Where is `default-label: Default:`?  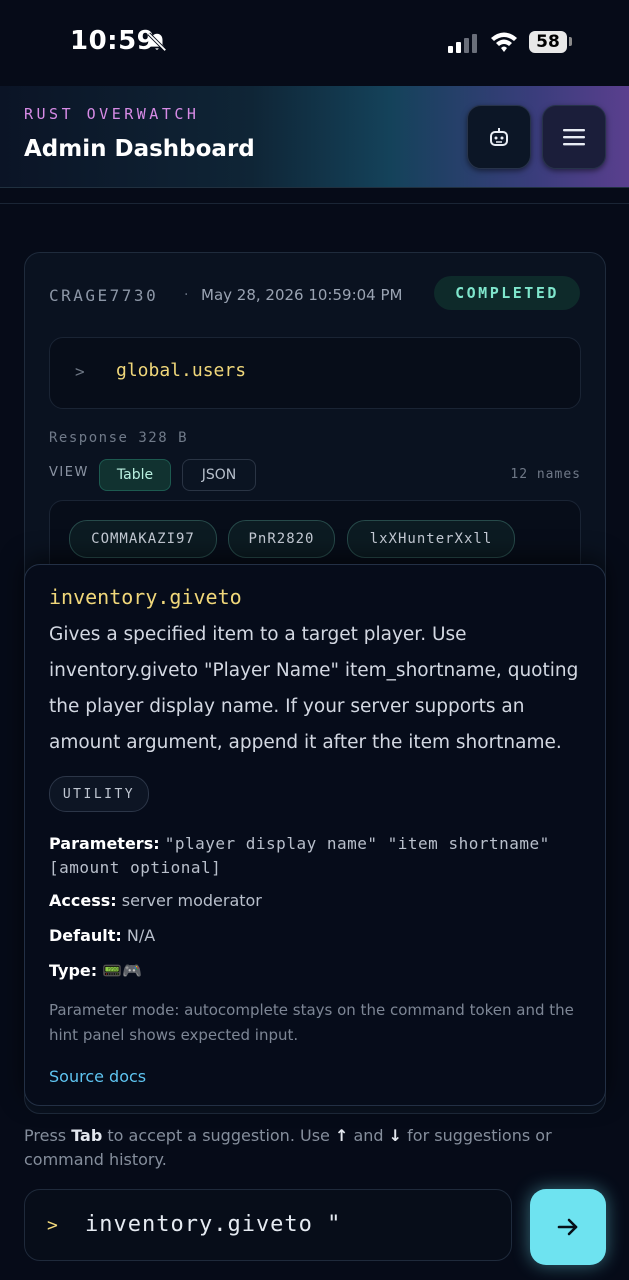
default-label: Default: is located at coordinates (85, 935).